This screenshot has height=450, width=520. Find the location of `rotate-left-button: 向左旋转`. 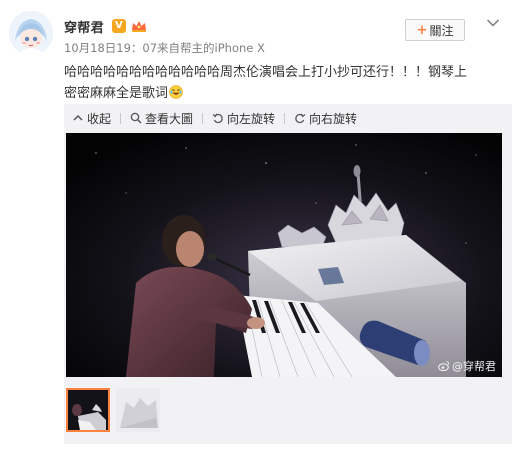

rotate-left-button: 向左旋转 is located at coordinates (243, 118).